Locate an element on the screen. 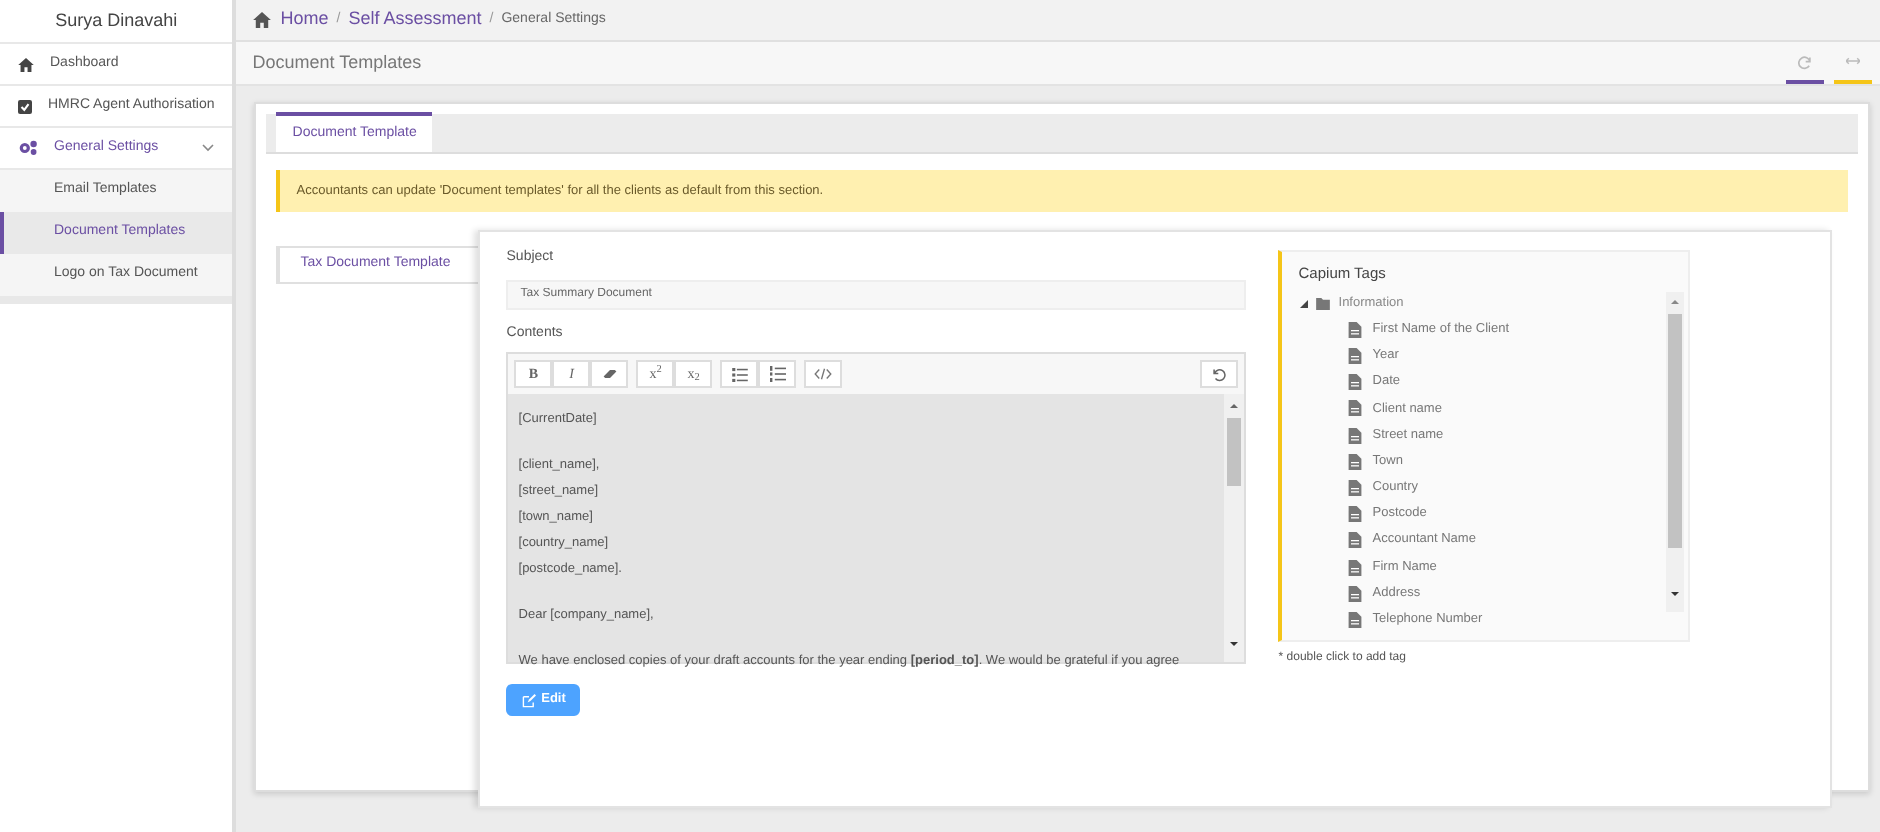 Image resolution: width=1880 pixels, height=832 pixels. edit-icon is located at coordinates (528, 700).